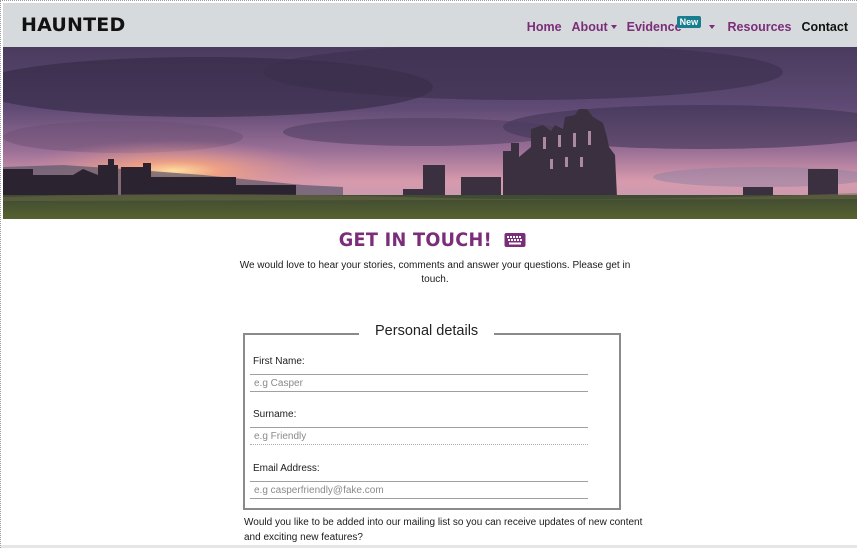 This screenshot has width=857, height=548. What do you see at coordinates (589, 27) in the screenshot?
I see `nav-about-label: About` at bounding box center [589, 27].